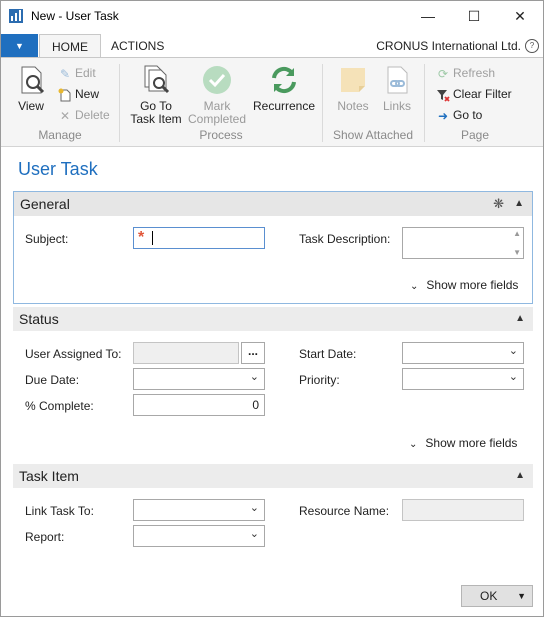 This screenshot has height=617, width=544. What do you see at coordinates (532, 46) in the screenshot?
I see `help-icon: ?` at bounding box center [532, 46].